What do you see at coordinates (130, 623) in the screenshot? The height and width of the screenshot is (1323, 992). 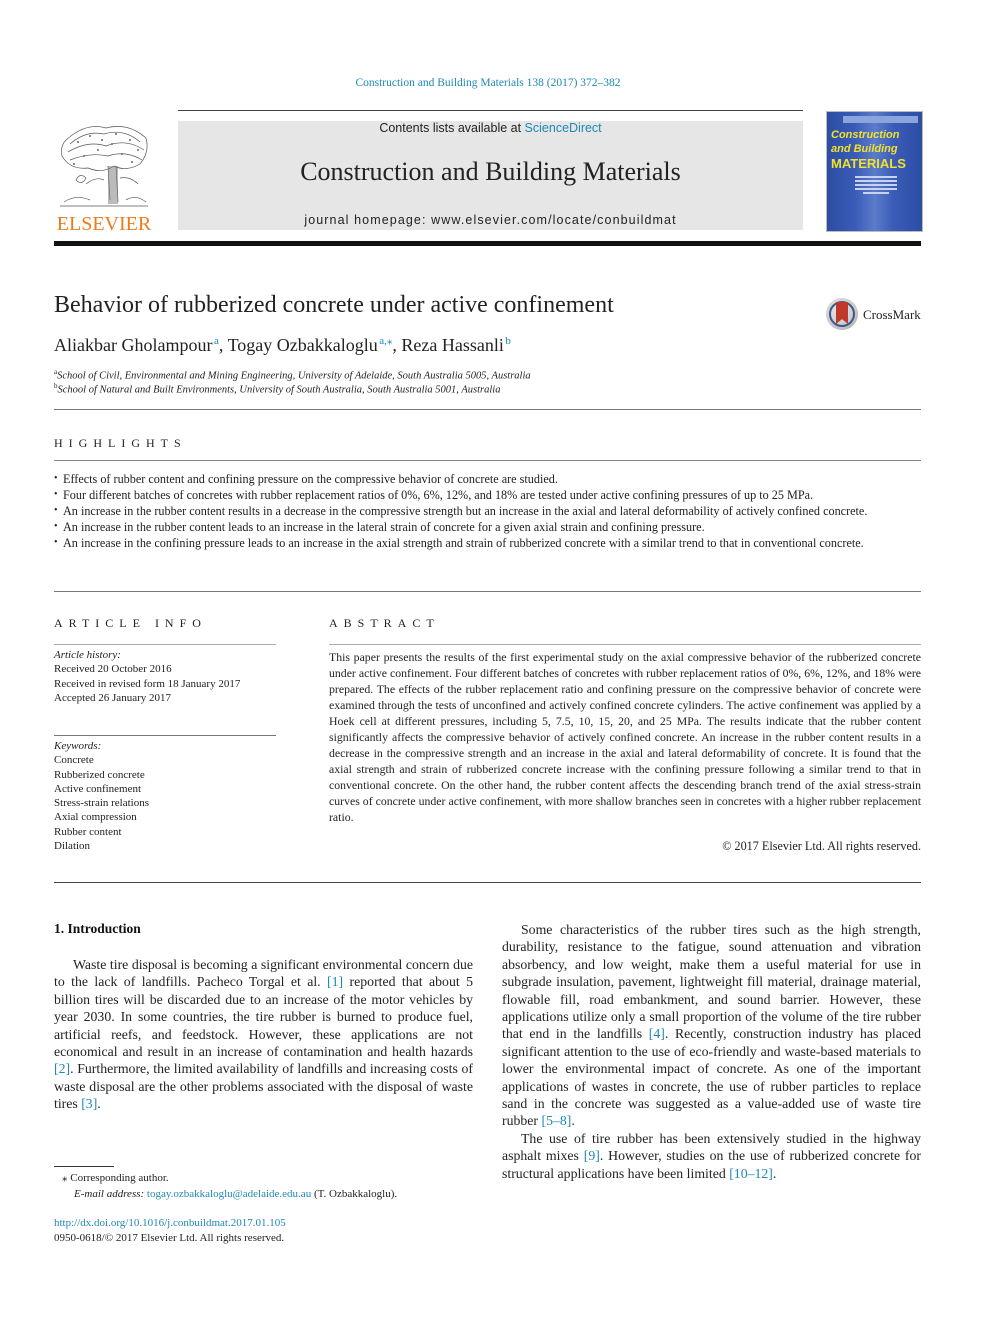 I see `article-info-heading: ARTICLE INFO` at bounding box center [130, 623].